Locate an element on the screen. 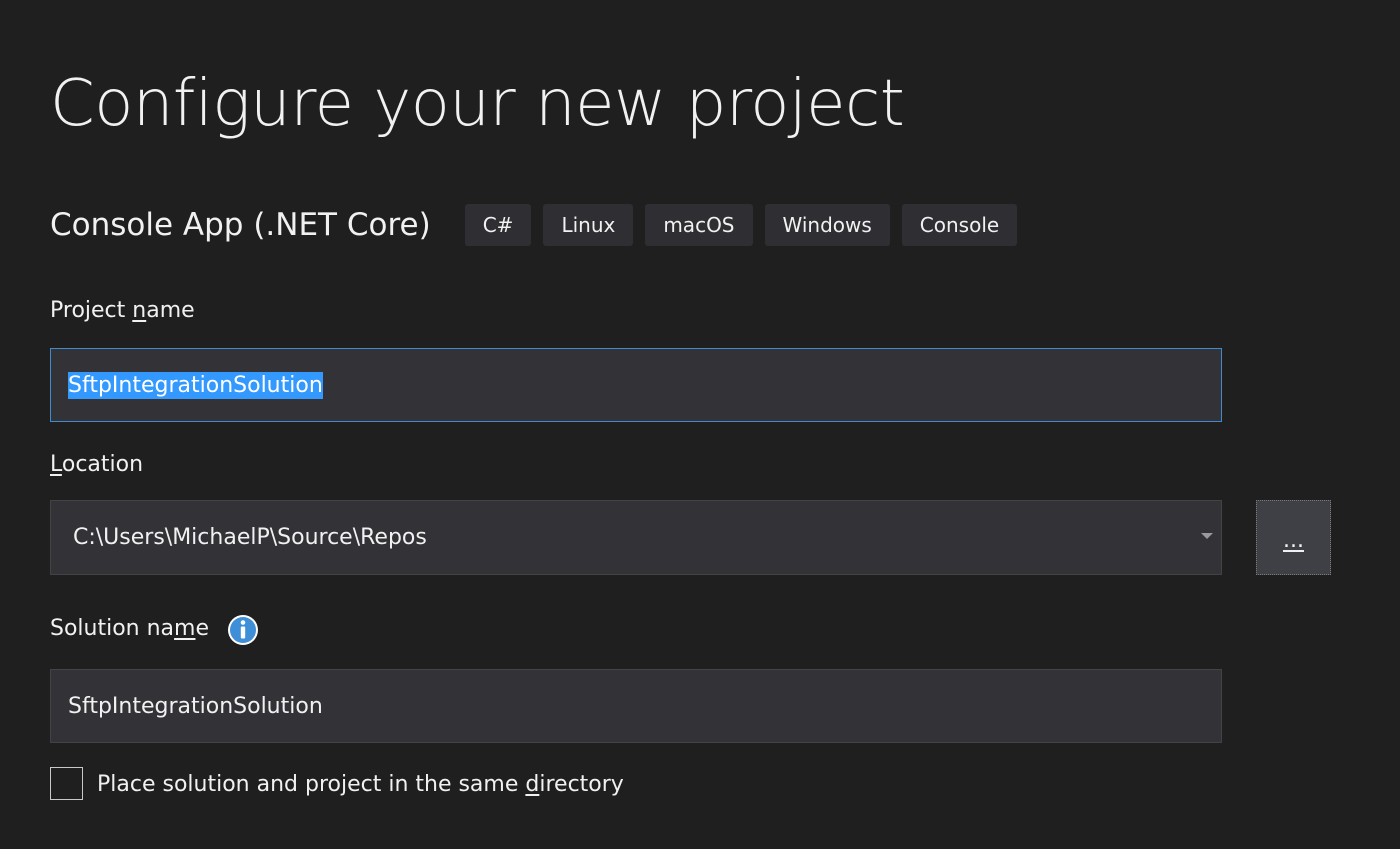 The width and height of the screenshot is (1400, 849). solution-name-label-text-end: e is located at coordinates (202, 628).